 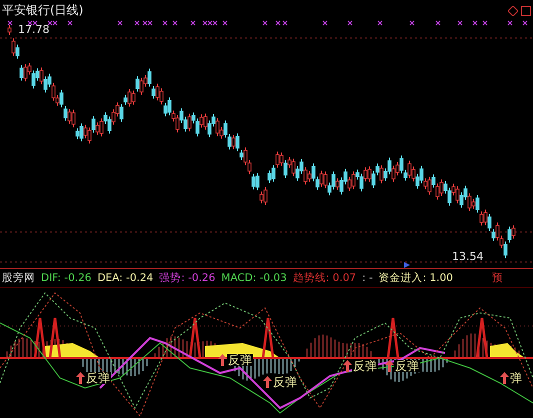 What do you see at coordinates (367, 278) in the screenshot?
I see `legend-value: : -` at bounding box center [367, 278].